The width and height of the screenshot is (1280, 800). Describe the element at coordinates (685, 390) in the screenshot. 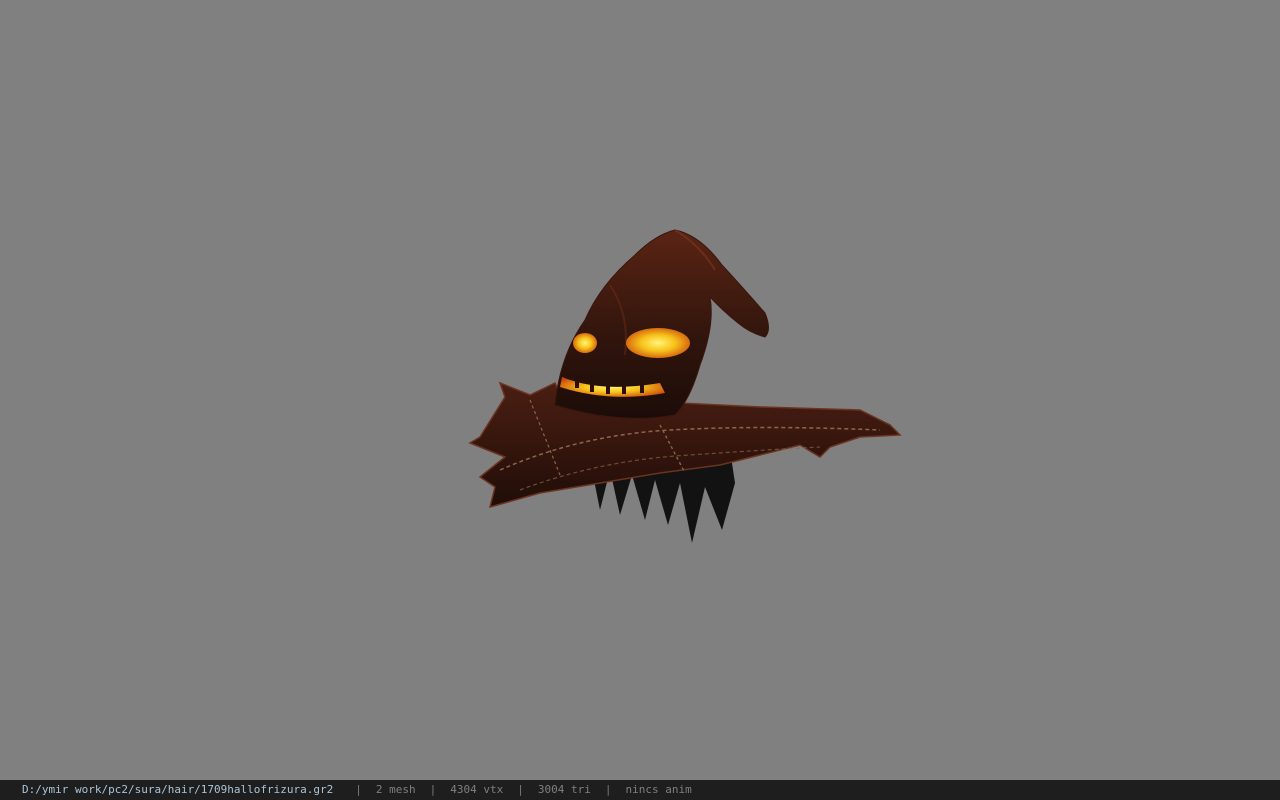

I see `hat-model-render` at that location.